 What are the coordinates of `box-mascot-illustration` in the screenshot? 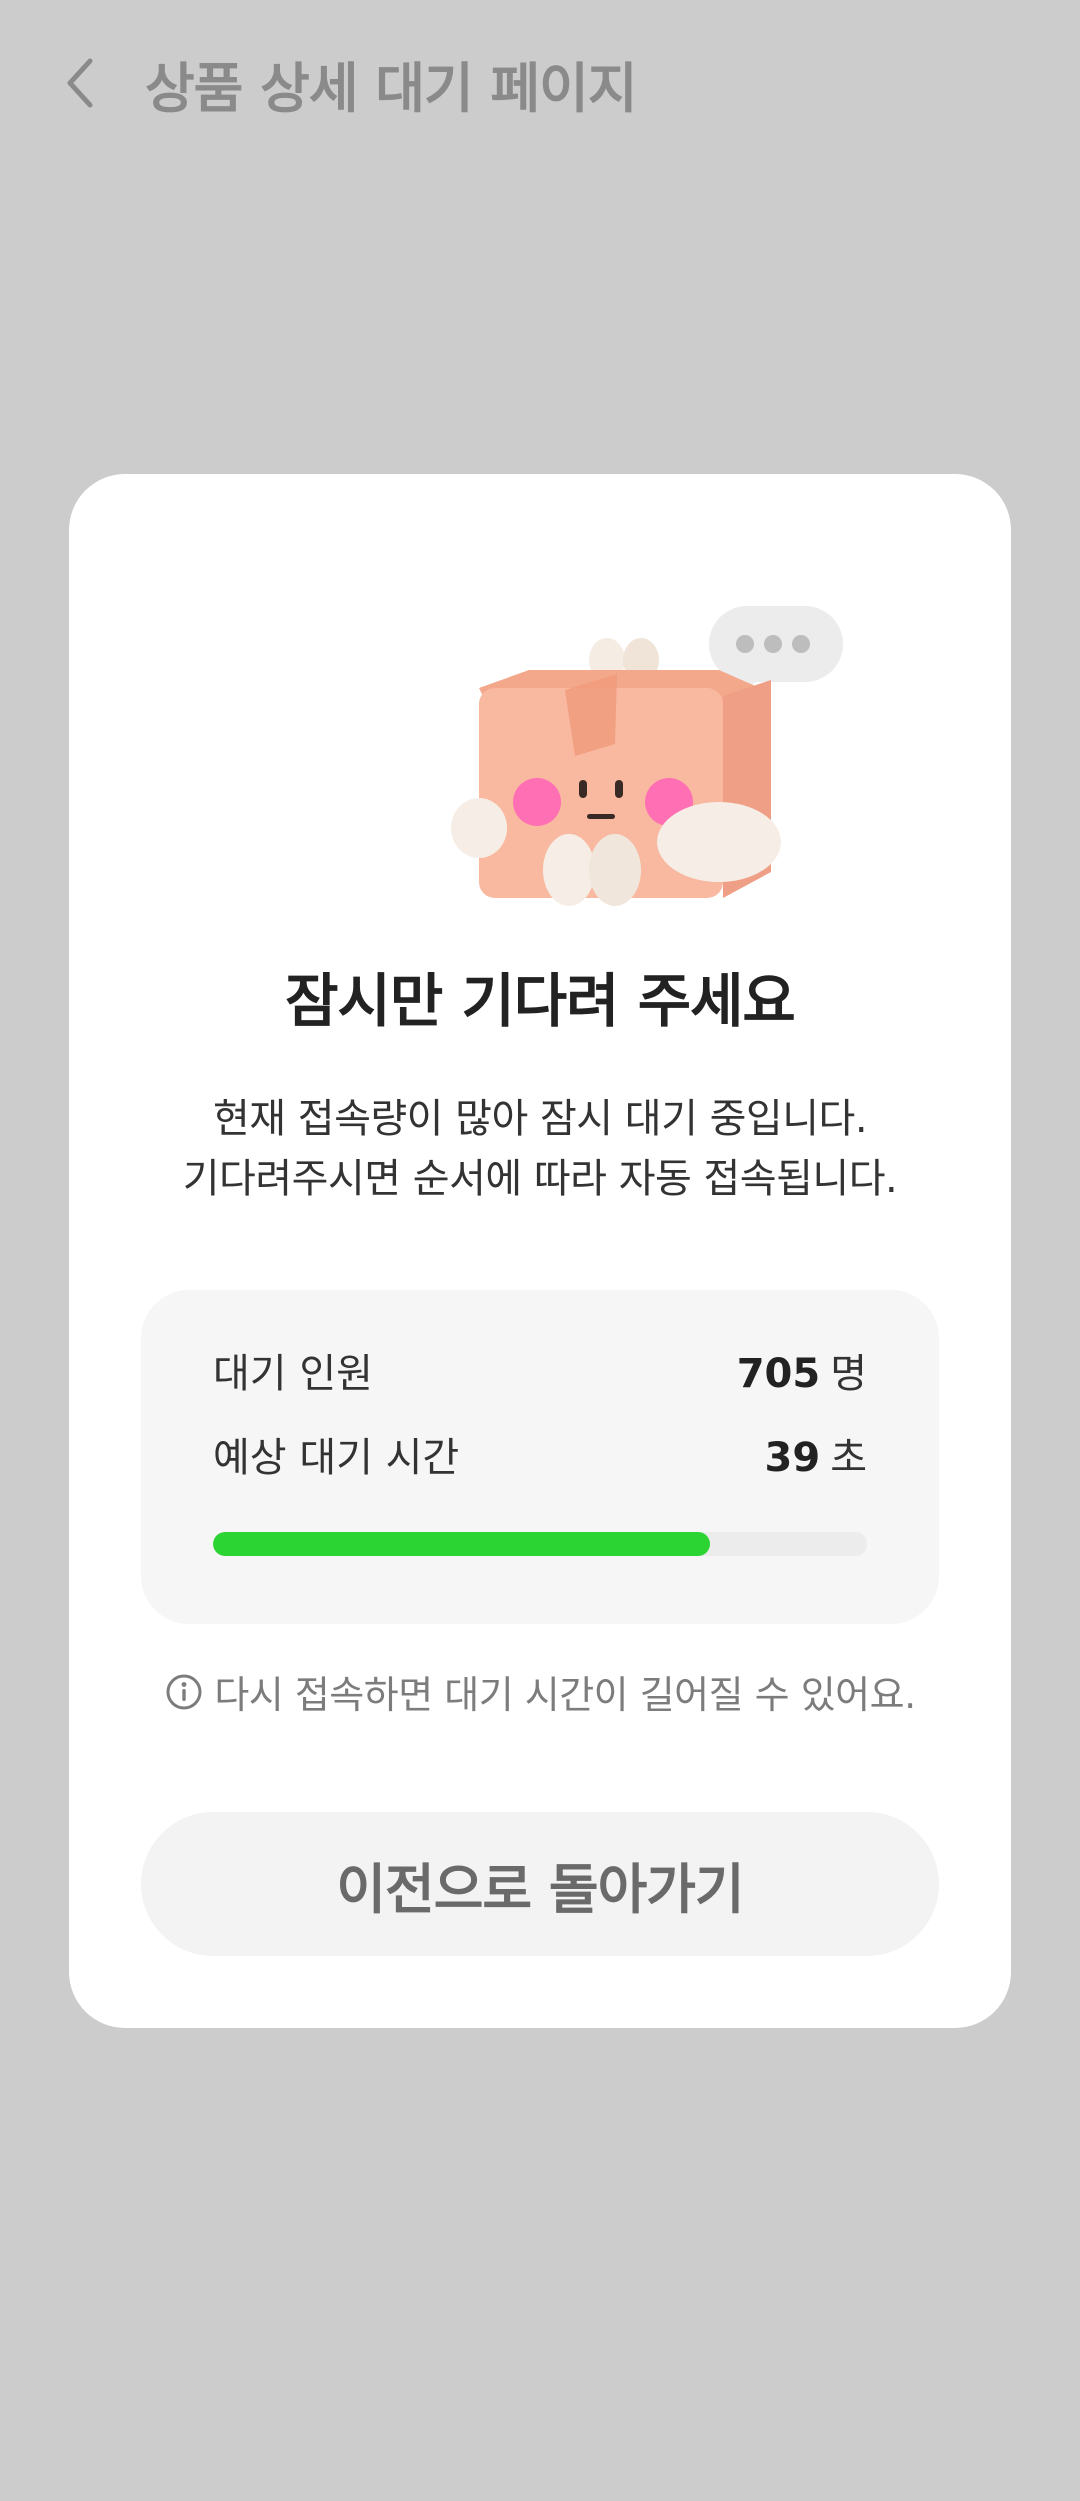 It's located at (647, 756).